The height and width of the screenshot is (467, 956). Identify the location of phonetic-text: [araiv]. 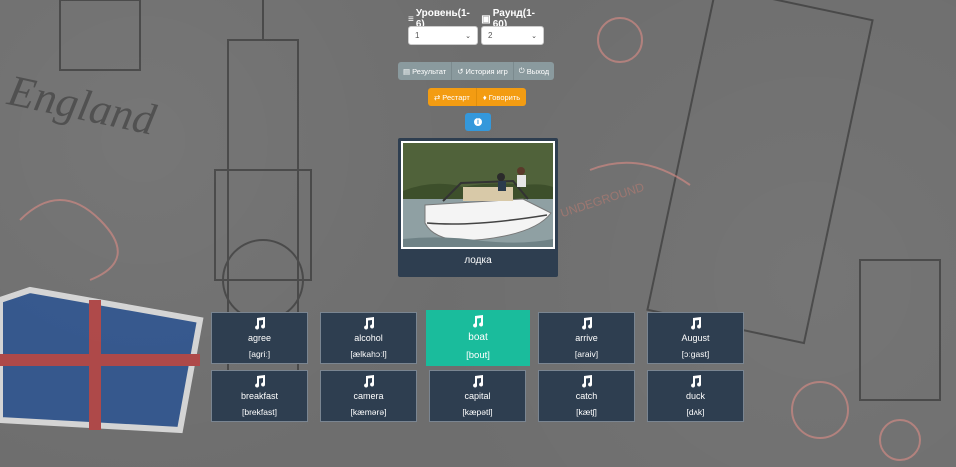
(586, 354).